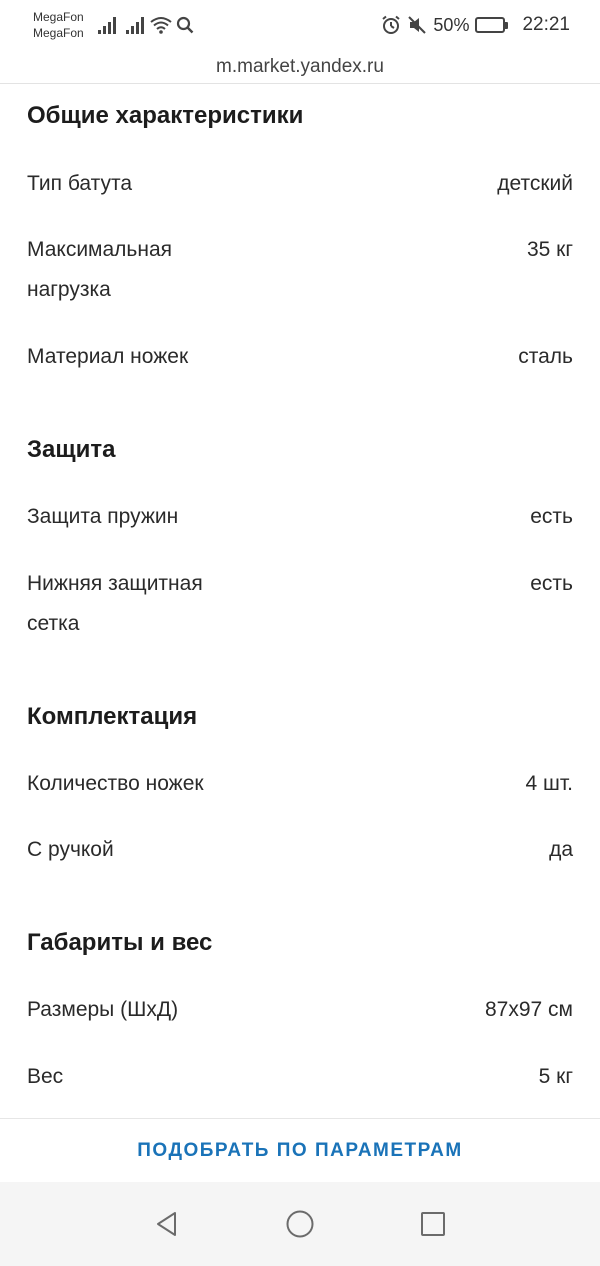  Describe the element at coordinates (546, 24) in the screenshot. I see `clock: 22:21` at that location.